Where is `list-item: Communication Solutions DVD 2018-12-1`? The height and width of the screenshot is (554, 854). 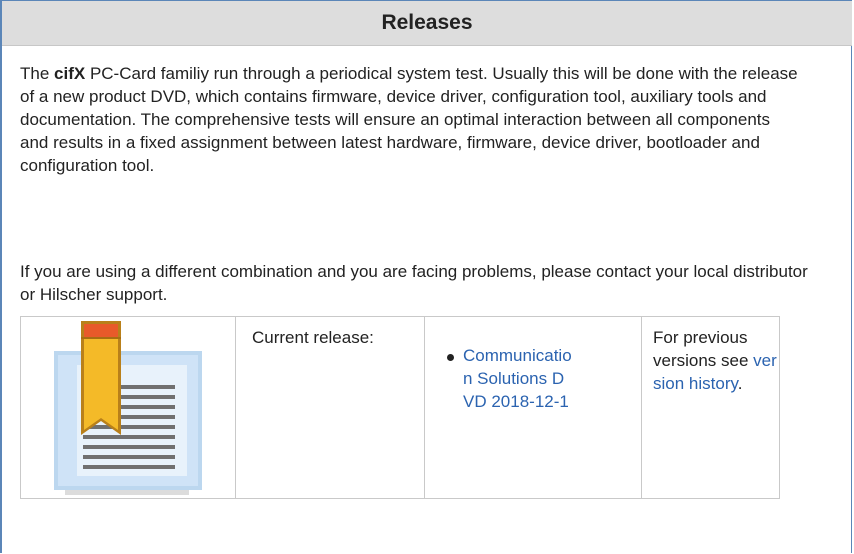
list-item: Communication Solutions DVD 2018-12-1 is located at coordinates (499, 365).